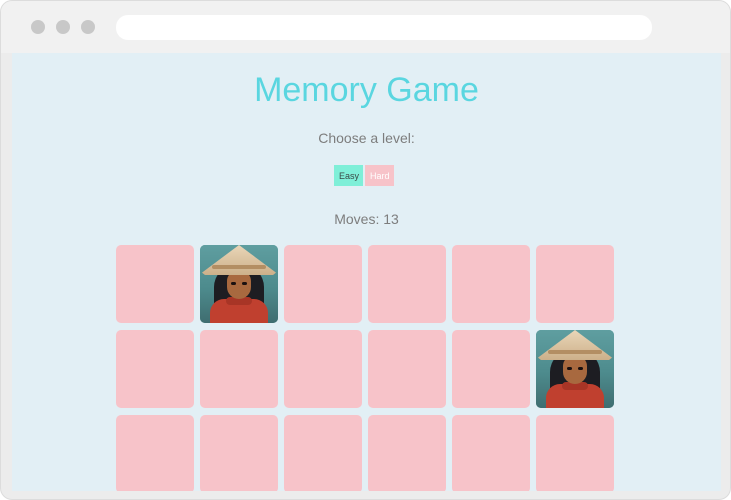 The image size is (731, 500). Describe the element at coordinates (384, 27) in the screenshot. I see `address-bar` at that location.